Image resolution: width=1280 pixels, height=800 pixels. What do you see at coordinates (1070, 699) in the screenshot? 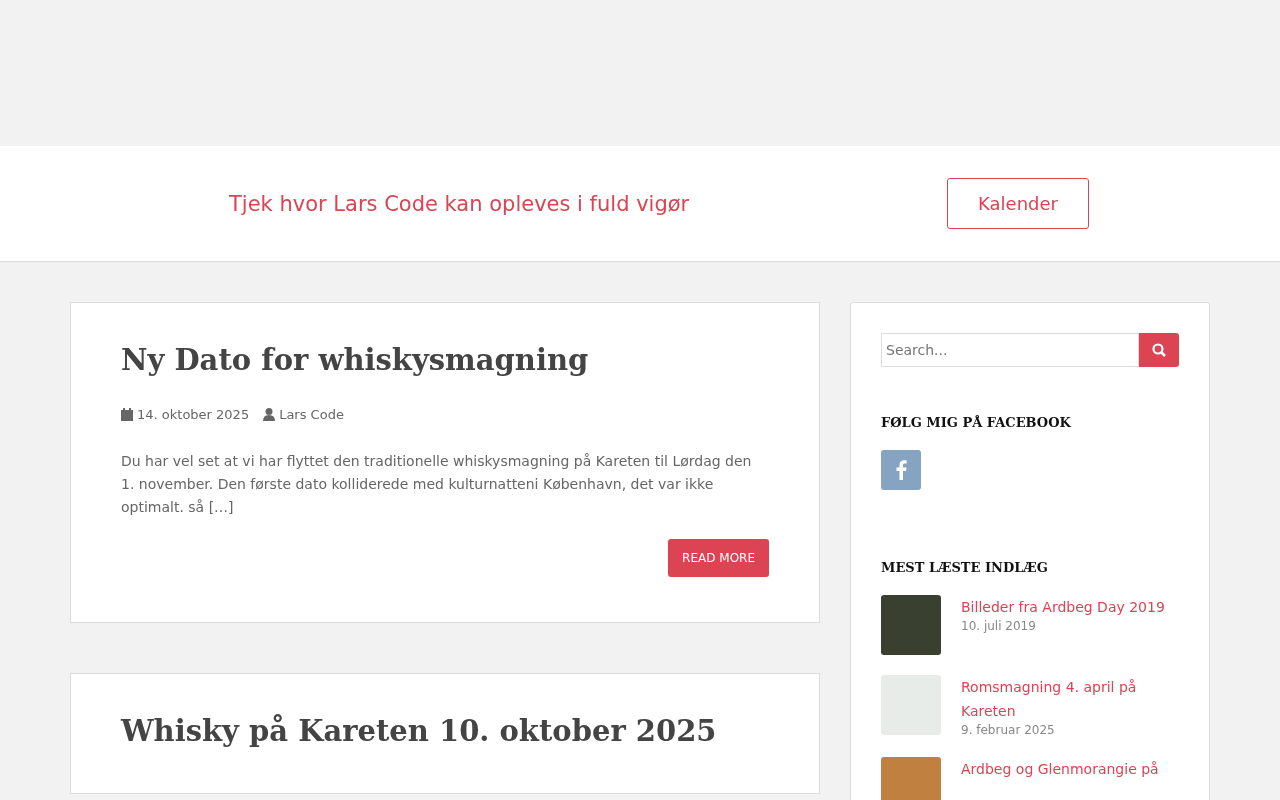
I see `popular-post-link: Romsmagning 4. april på Kareten` at bounding box center [1070, 699].